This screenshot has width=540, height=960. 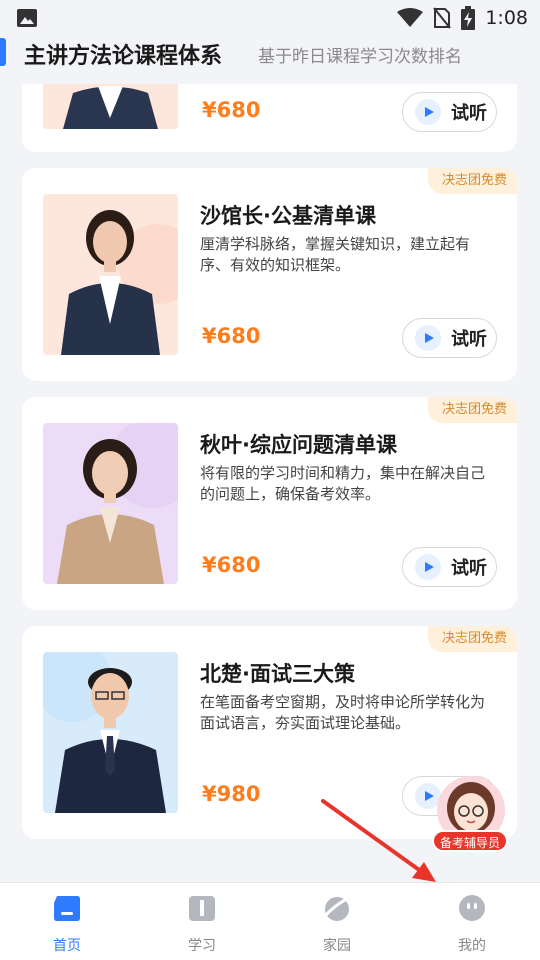 I want to click on section-header: 主讲方法论课程体系 基于昨日课程学习次数排名, so click(x=270, y=60).